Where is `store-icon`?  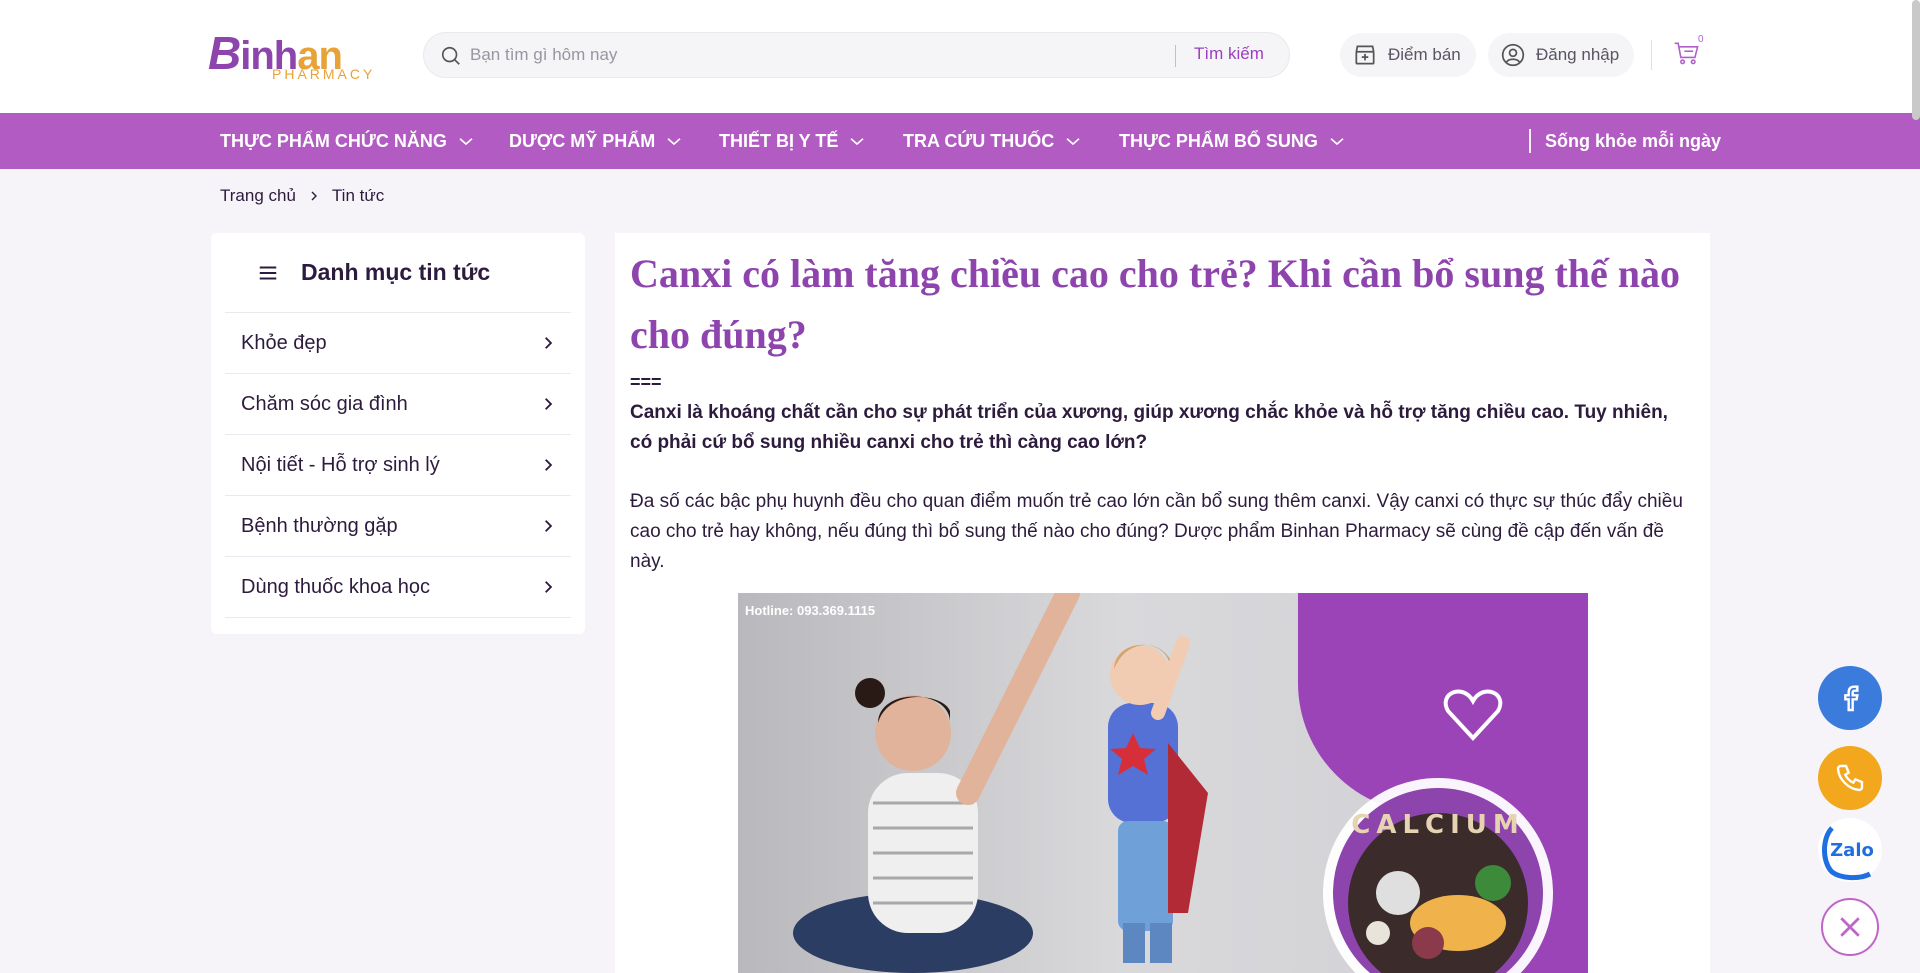 store-icon is located at coordinates (1365, 55).